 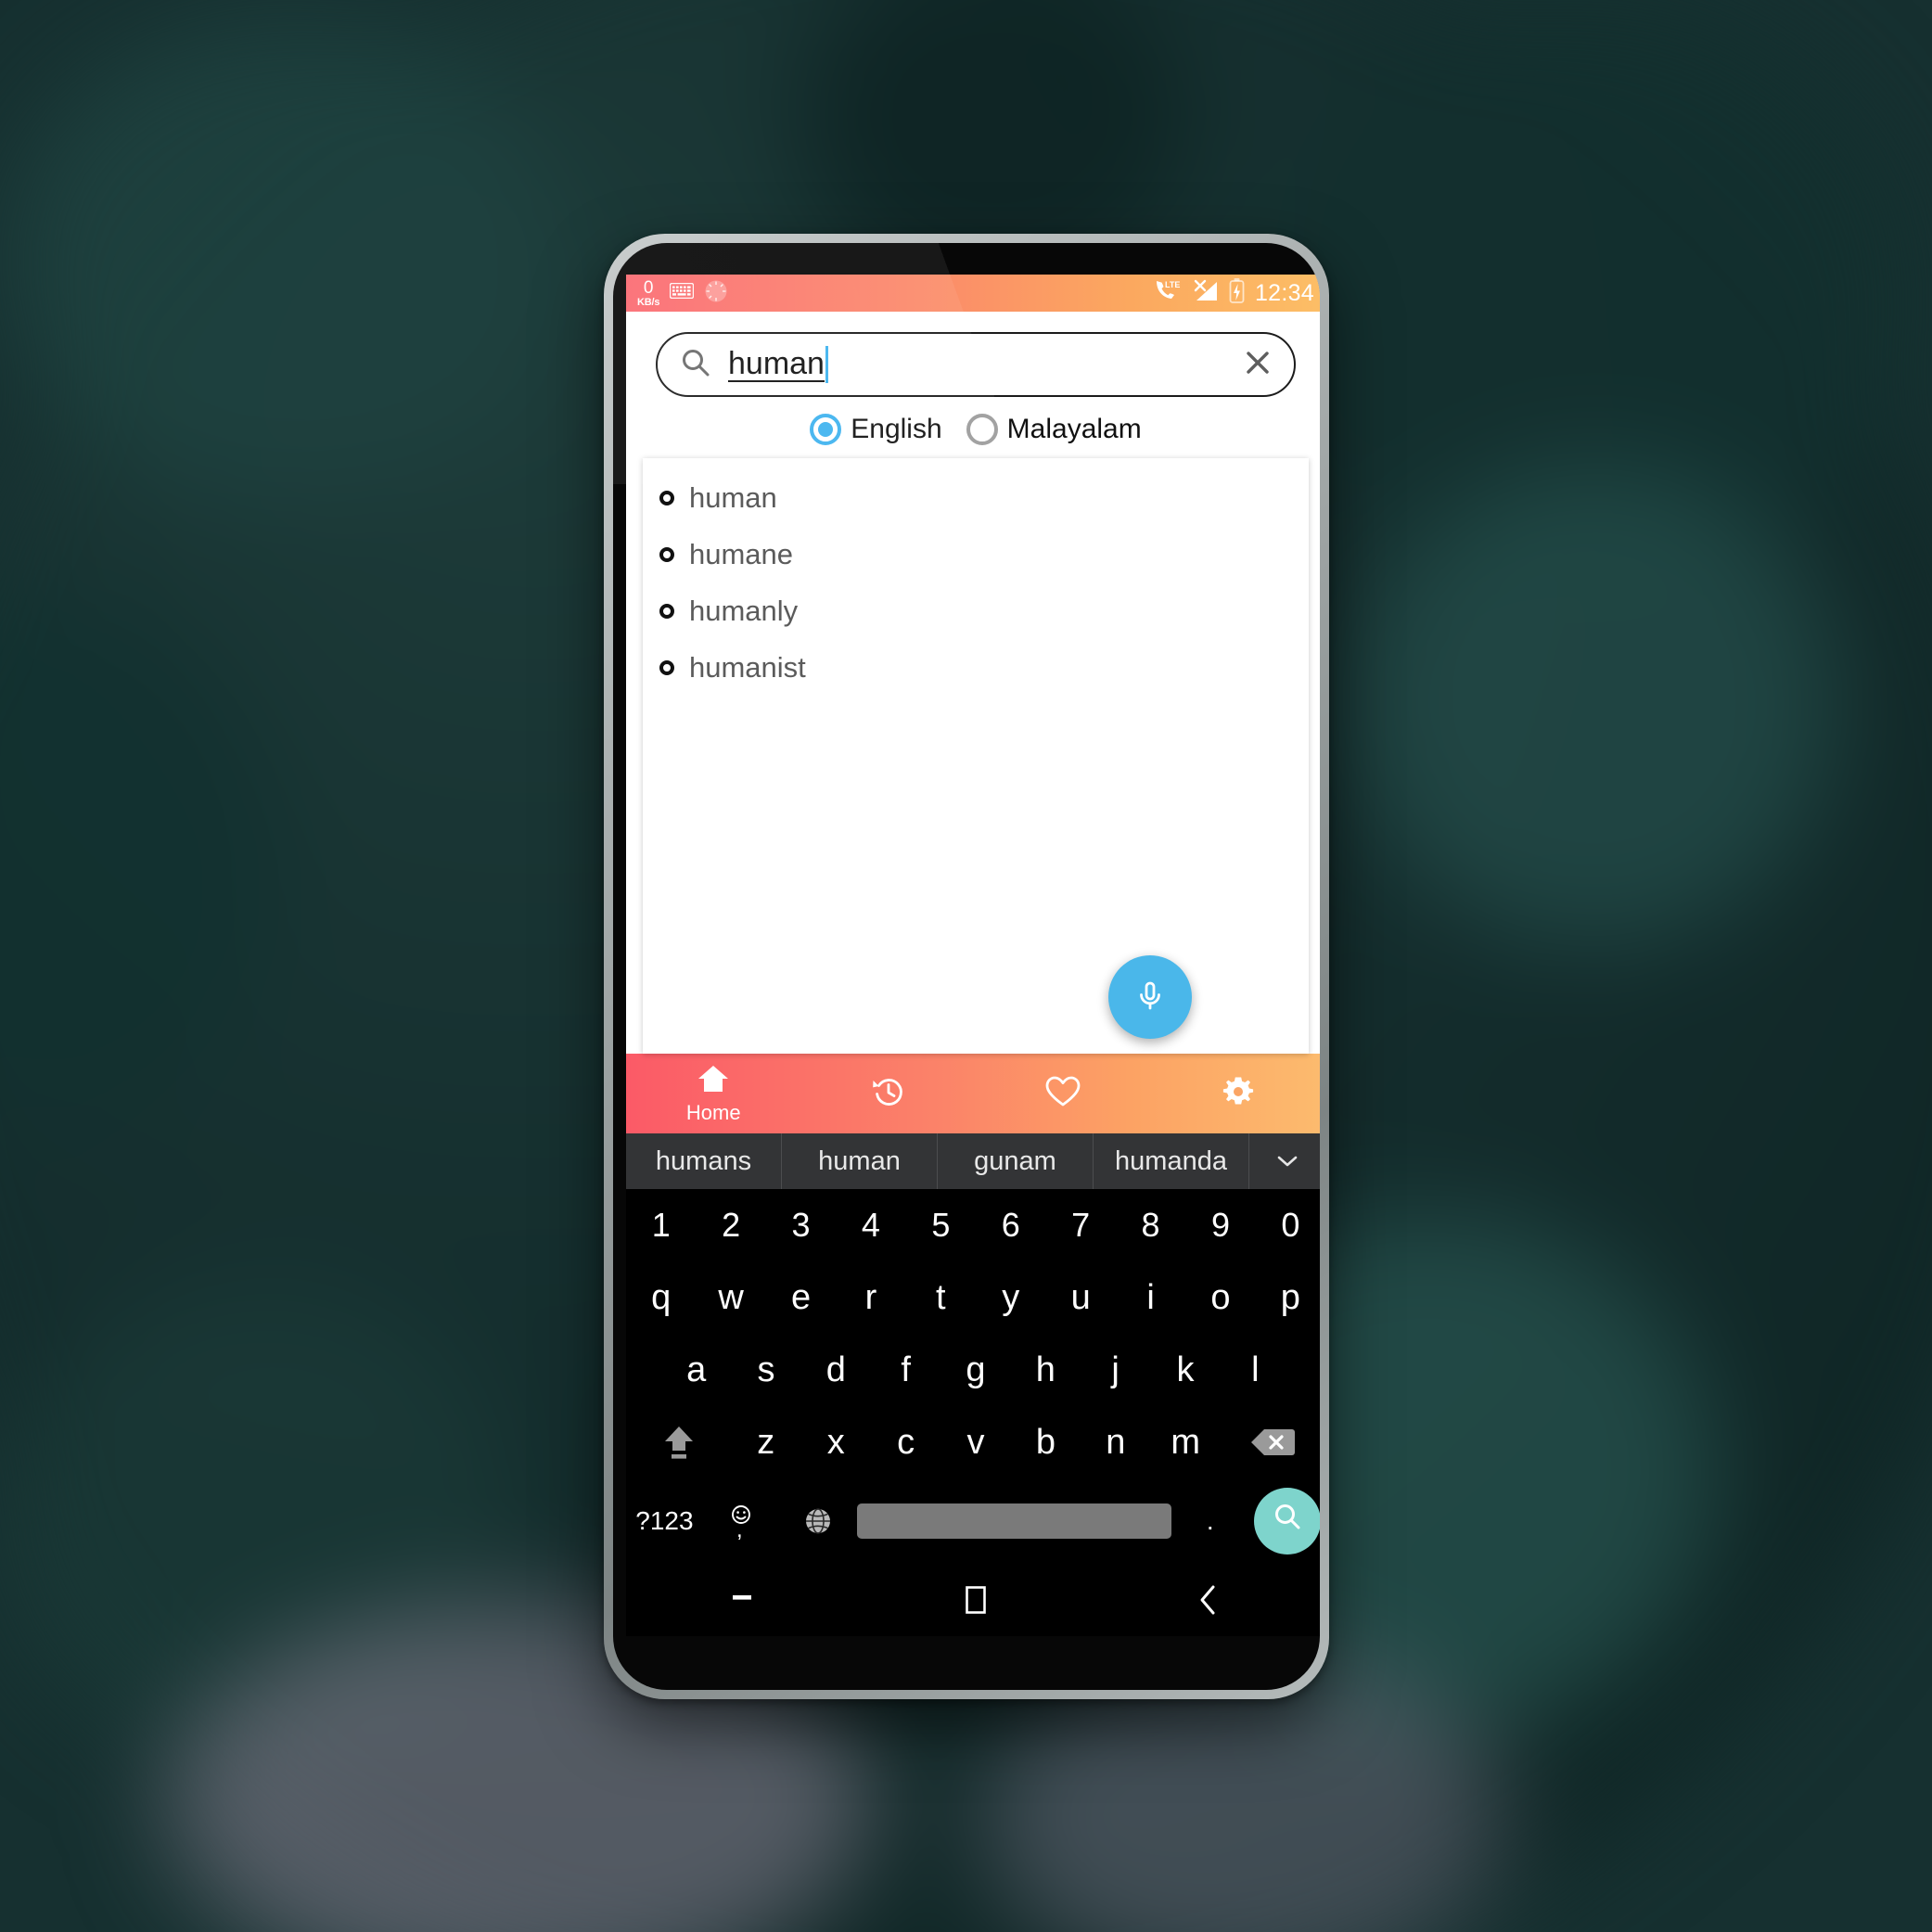 What do you see at coordinates (1288, 1298) in the screenshot?
I see `key-p: p` at bounding box center [1288, 1298].